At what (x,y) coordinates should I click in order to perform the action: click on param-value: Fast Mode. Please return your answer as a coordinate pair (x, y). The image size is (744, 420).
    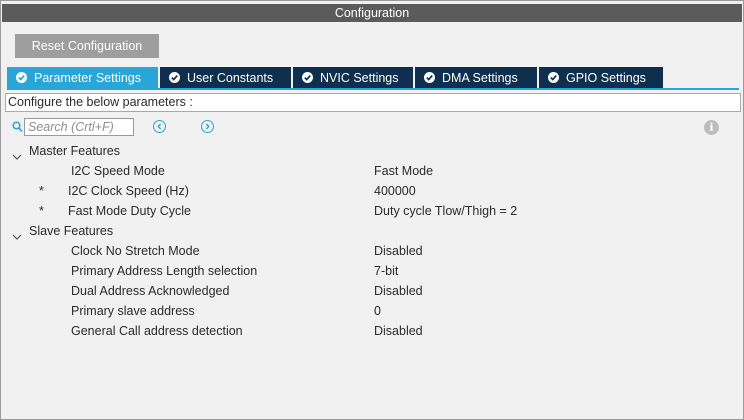
    Looking at the image, I should click on (403, 171).